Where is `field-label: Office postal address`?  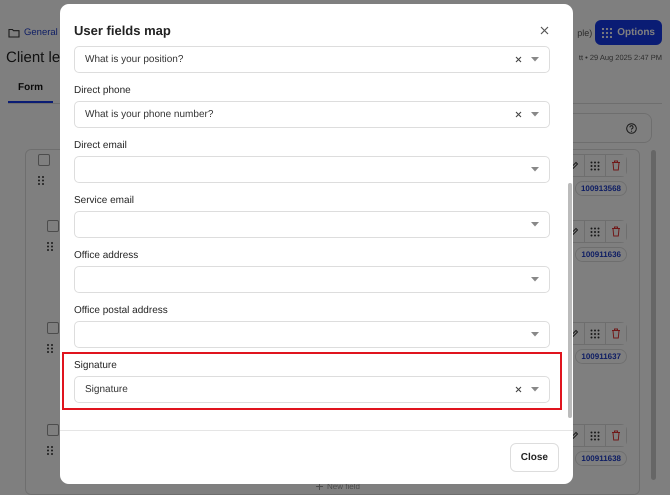 field-label: Office postal address is located at coordinates (121, 310).